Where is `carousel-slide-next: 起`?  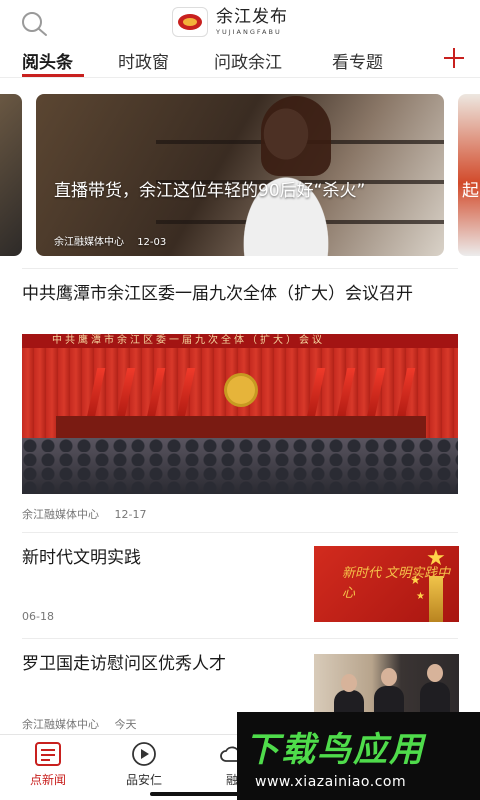 carousel-slide-next: 起 is located at coordinates (469, 175).